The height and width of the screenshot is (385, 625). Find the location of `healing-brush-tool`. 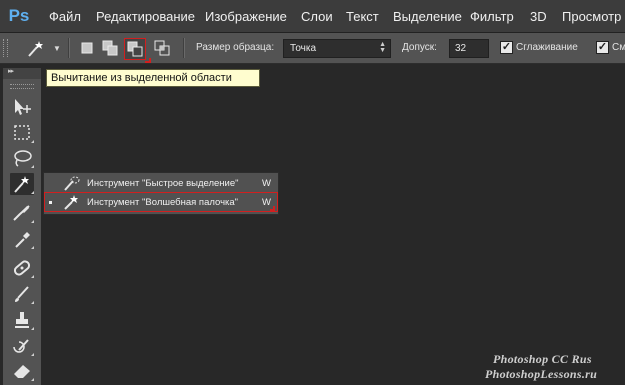

healing-brush-tool is located at coordinates (22, 268).